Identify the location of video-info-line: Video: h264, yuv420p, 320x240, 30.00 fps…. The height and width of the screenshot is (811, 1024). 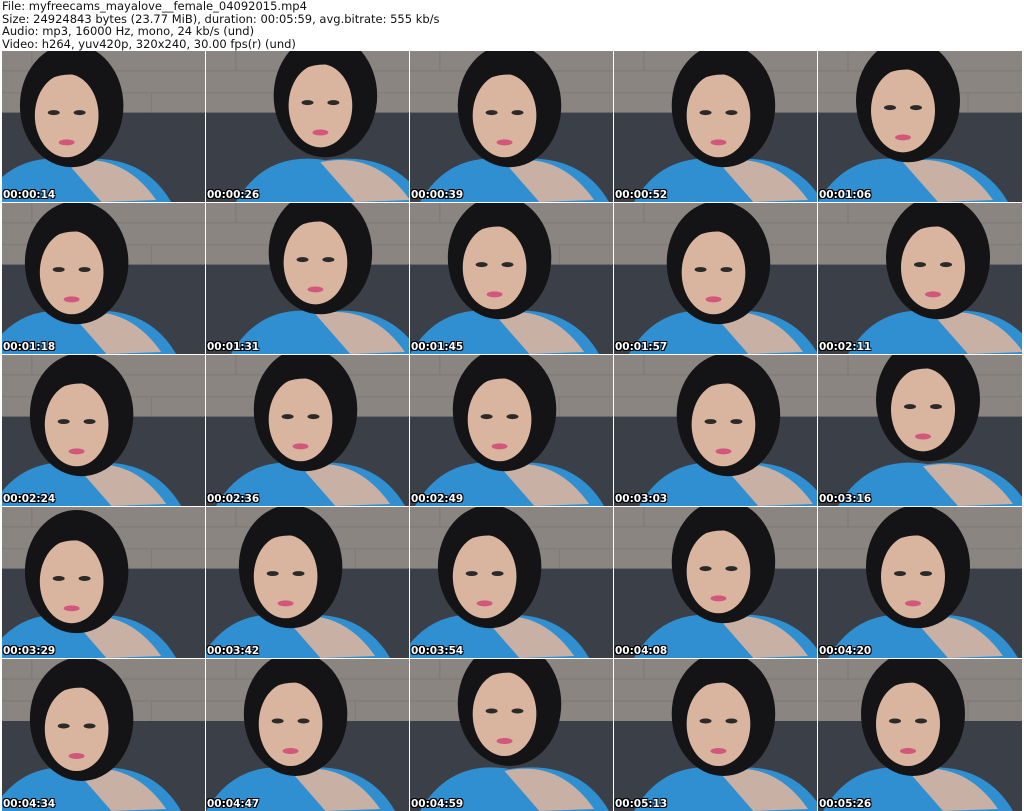
(149, 43).